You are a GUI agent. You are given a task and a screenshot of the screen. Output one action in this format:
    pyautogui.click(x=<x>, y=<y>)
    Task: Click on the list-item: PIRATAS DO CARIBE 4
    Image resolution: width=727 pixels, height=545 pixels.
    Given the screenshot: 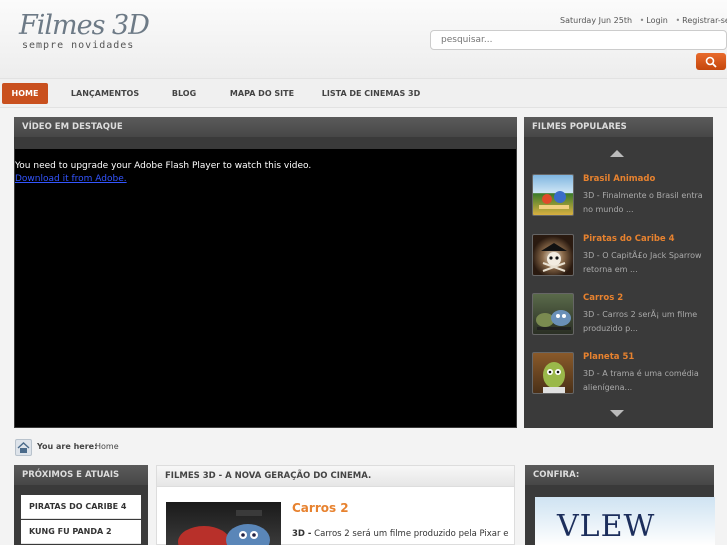 What is the action you would take?
    pyautogui.click(x=81, y=507)
    